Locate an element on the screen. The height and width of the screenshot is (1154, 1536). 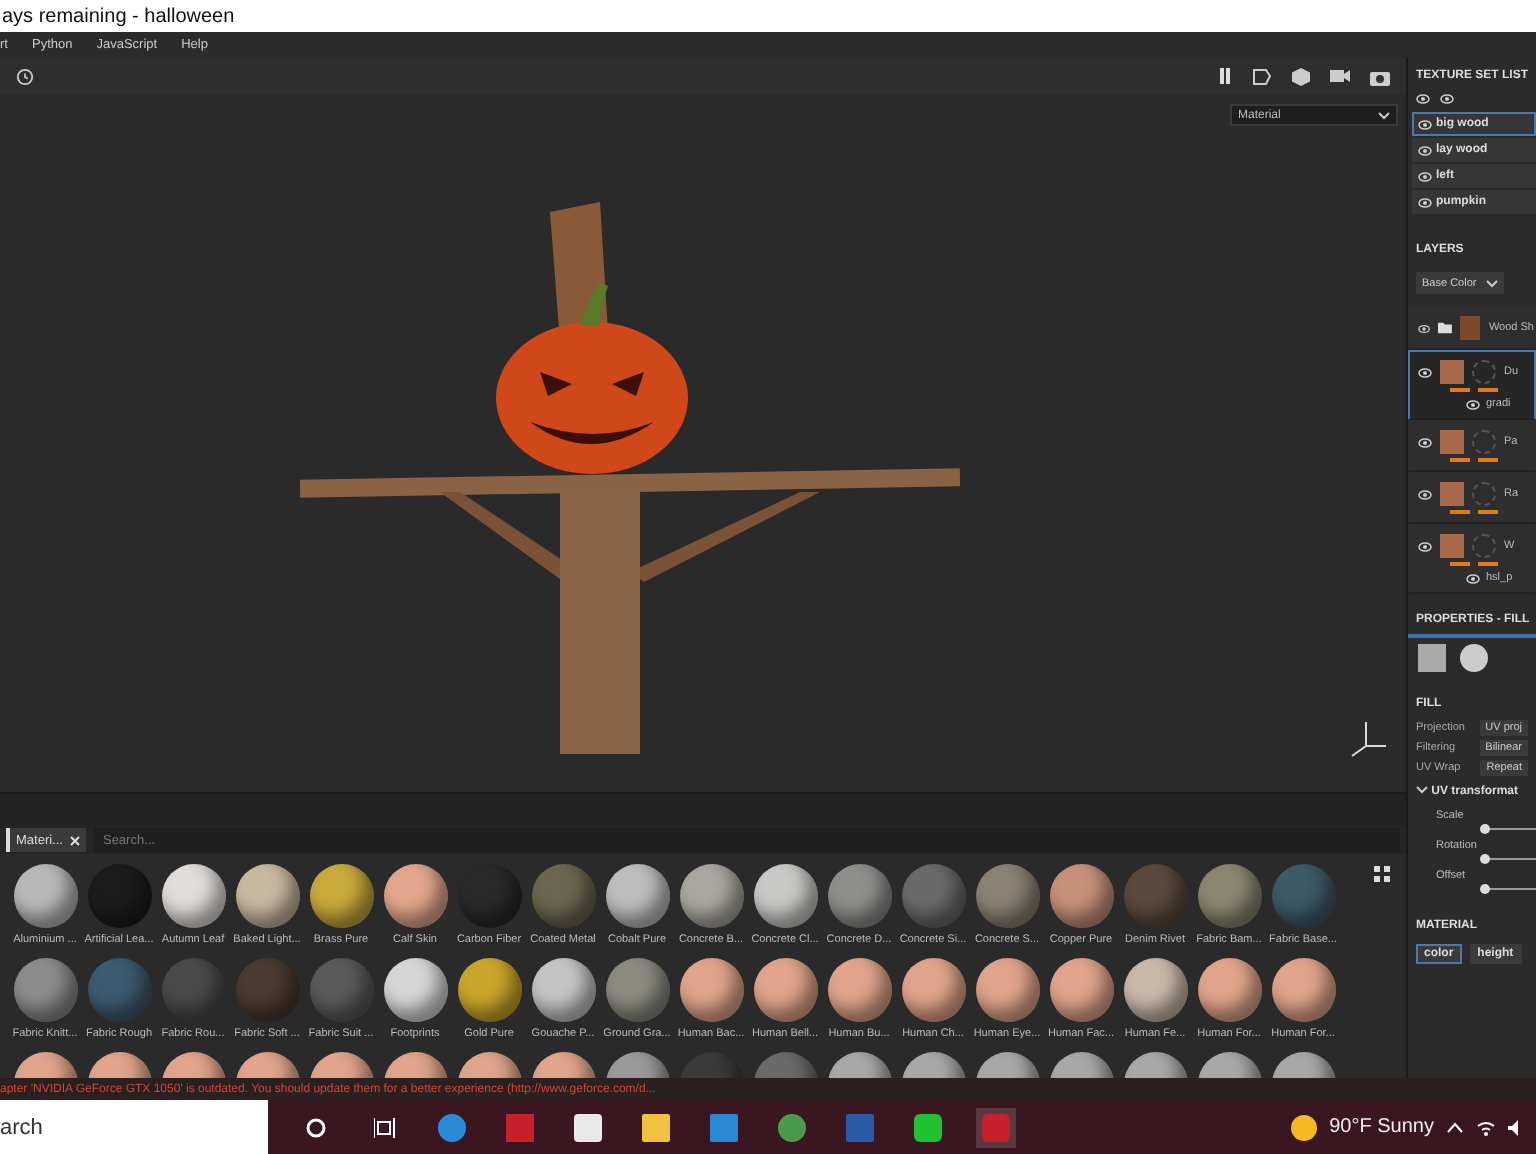
chevron-up-icon is located at coordinates (1455, 1127).